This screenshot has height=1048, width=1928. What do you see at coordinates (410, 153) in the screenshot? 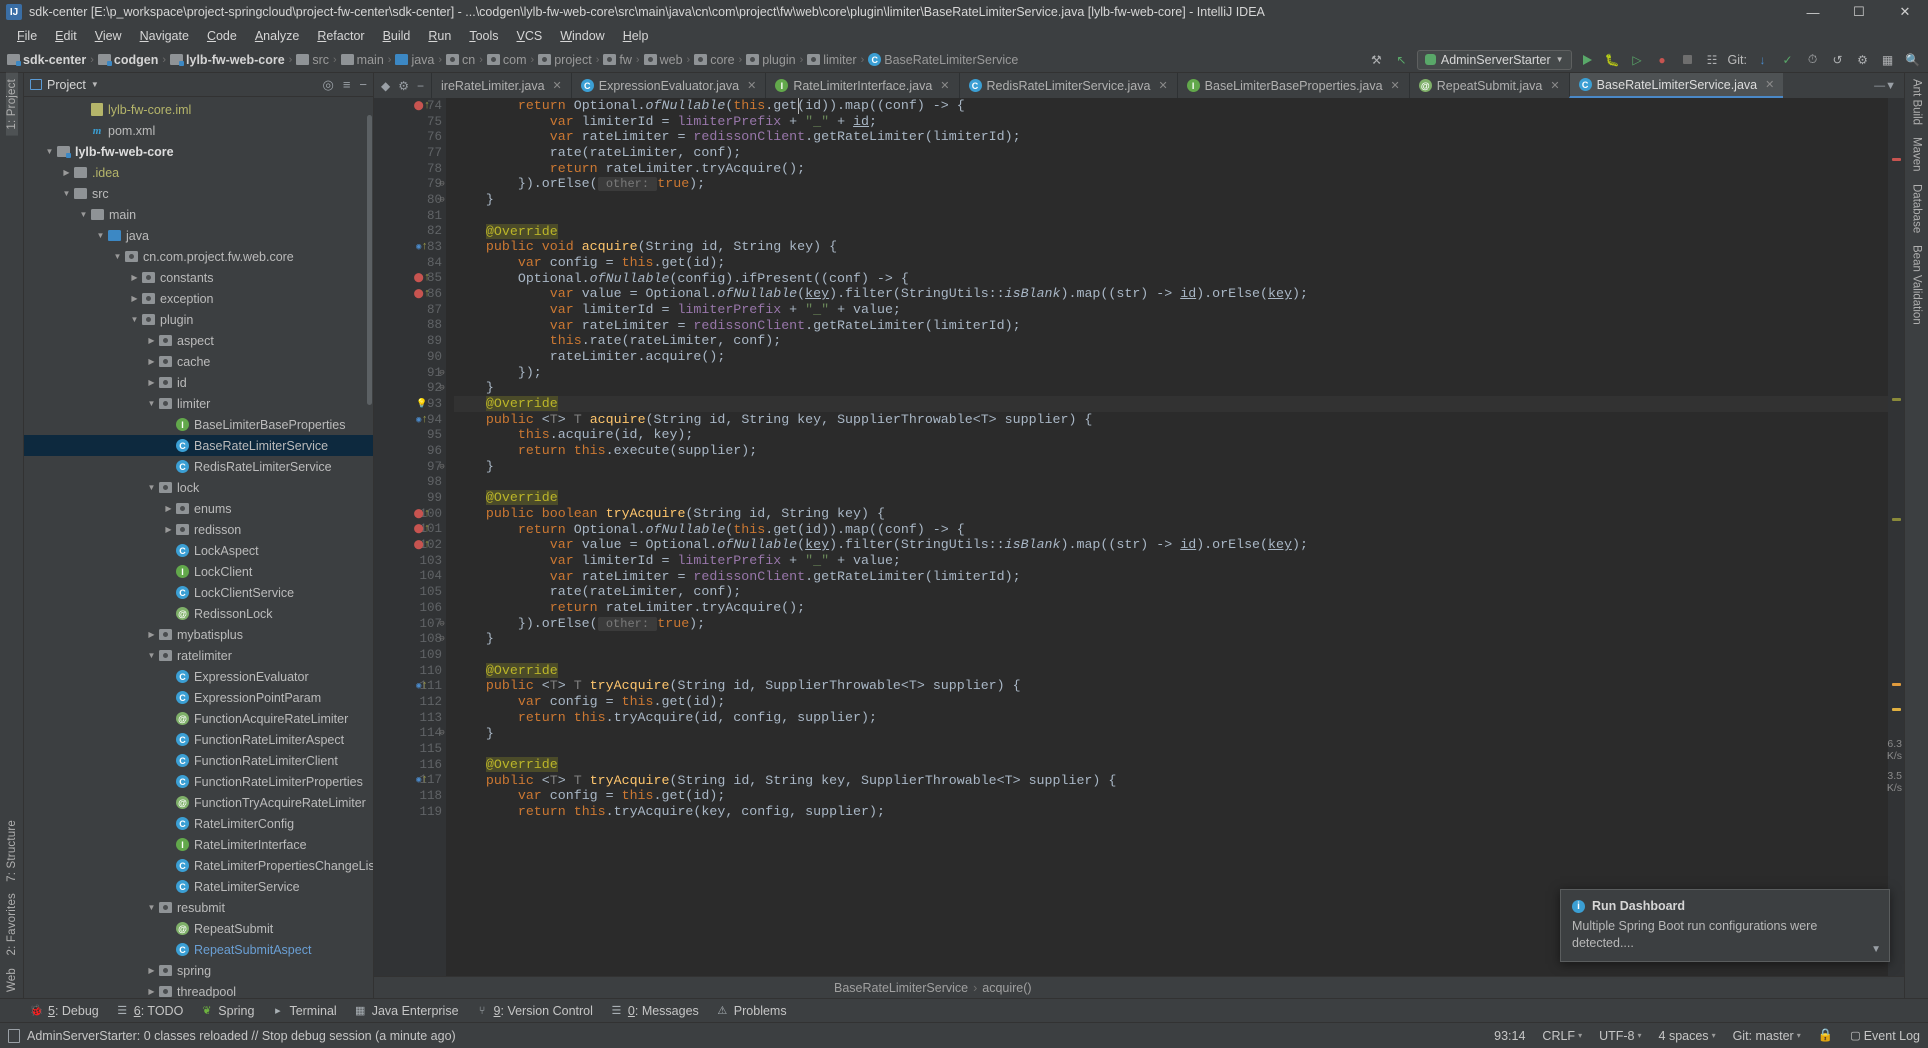
I see `gutter-line-77: 77` at bounding box center [410, 153].